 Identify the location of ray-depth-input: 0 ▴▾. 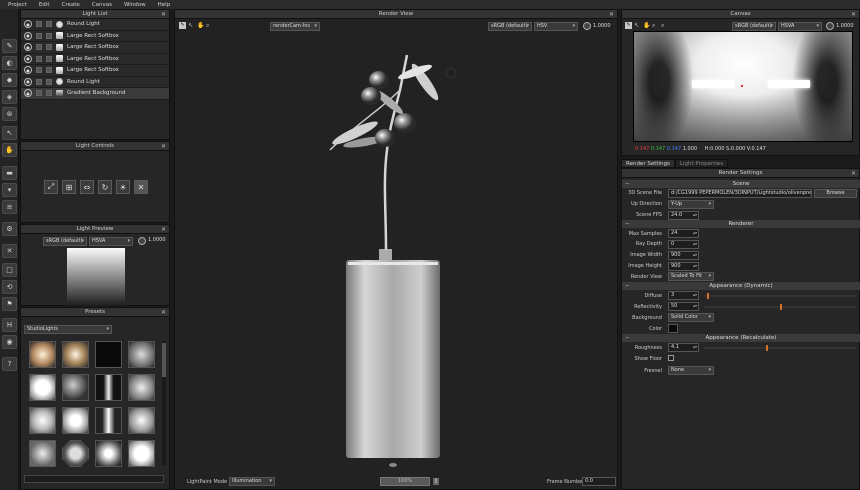
(683, 244).